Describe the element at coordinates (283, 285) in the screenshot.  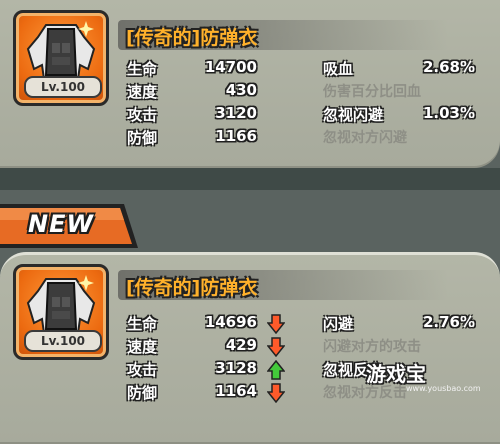
I see `new-item-namebar: [传奇的]防弹衣` at that location.